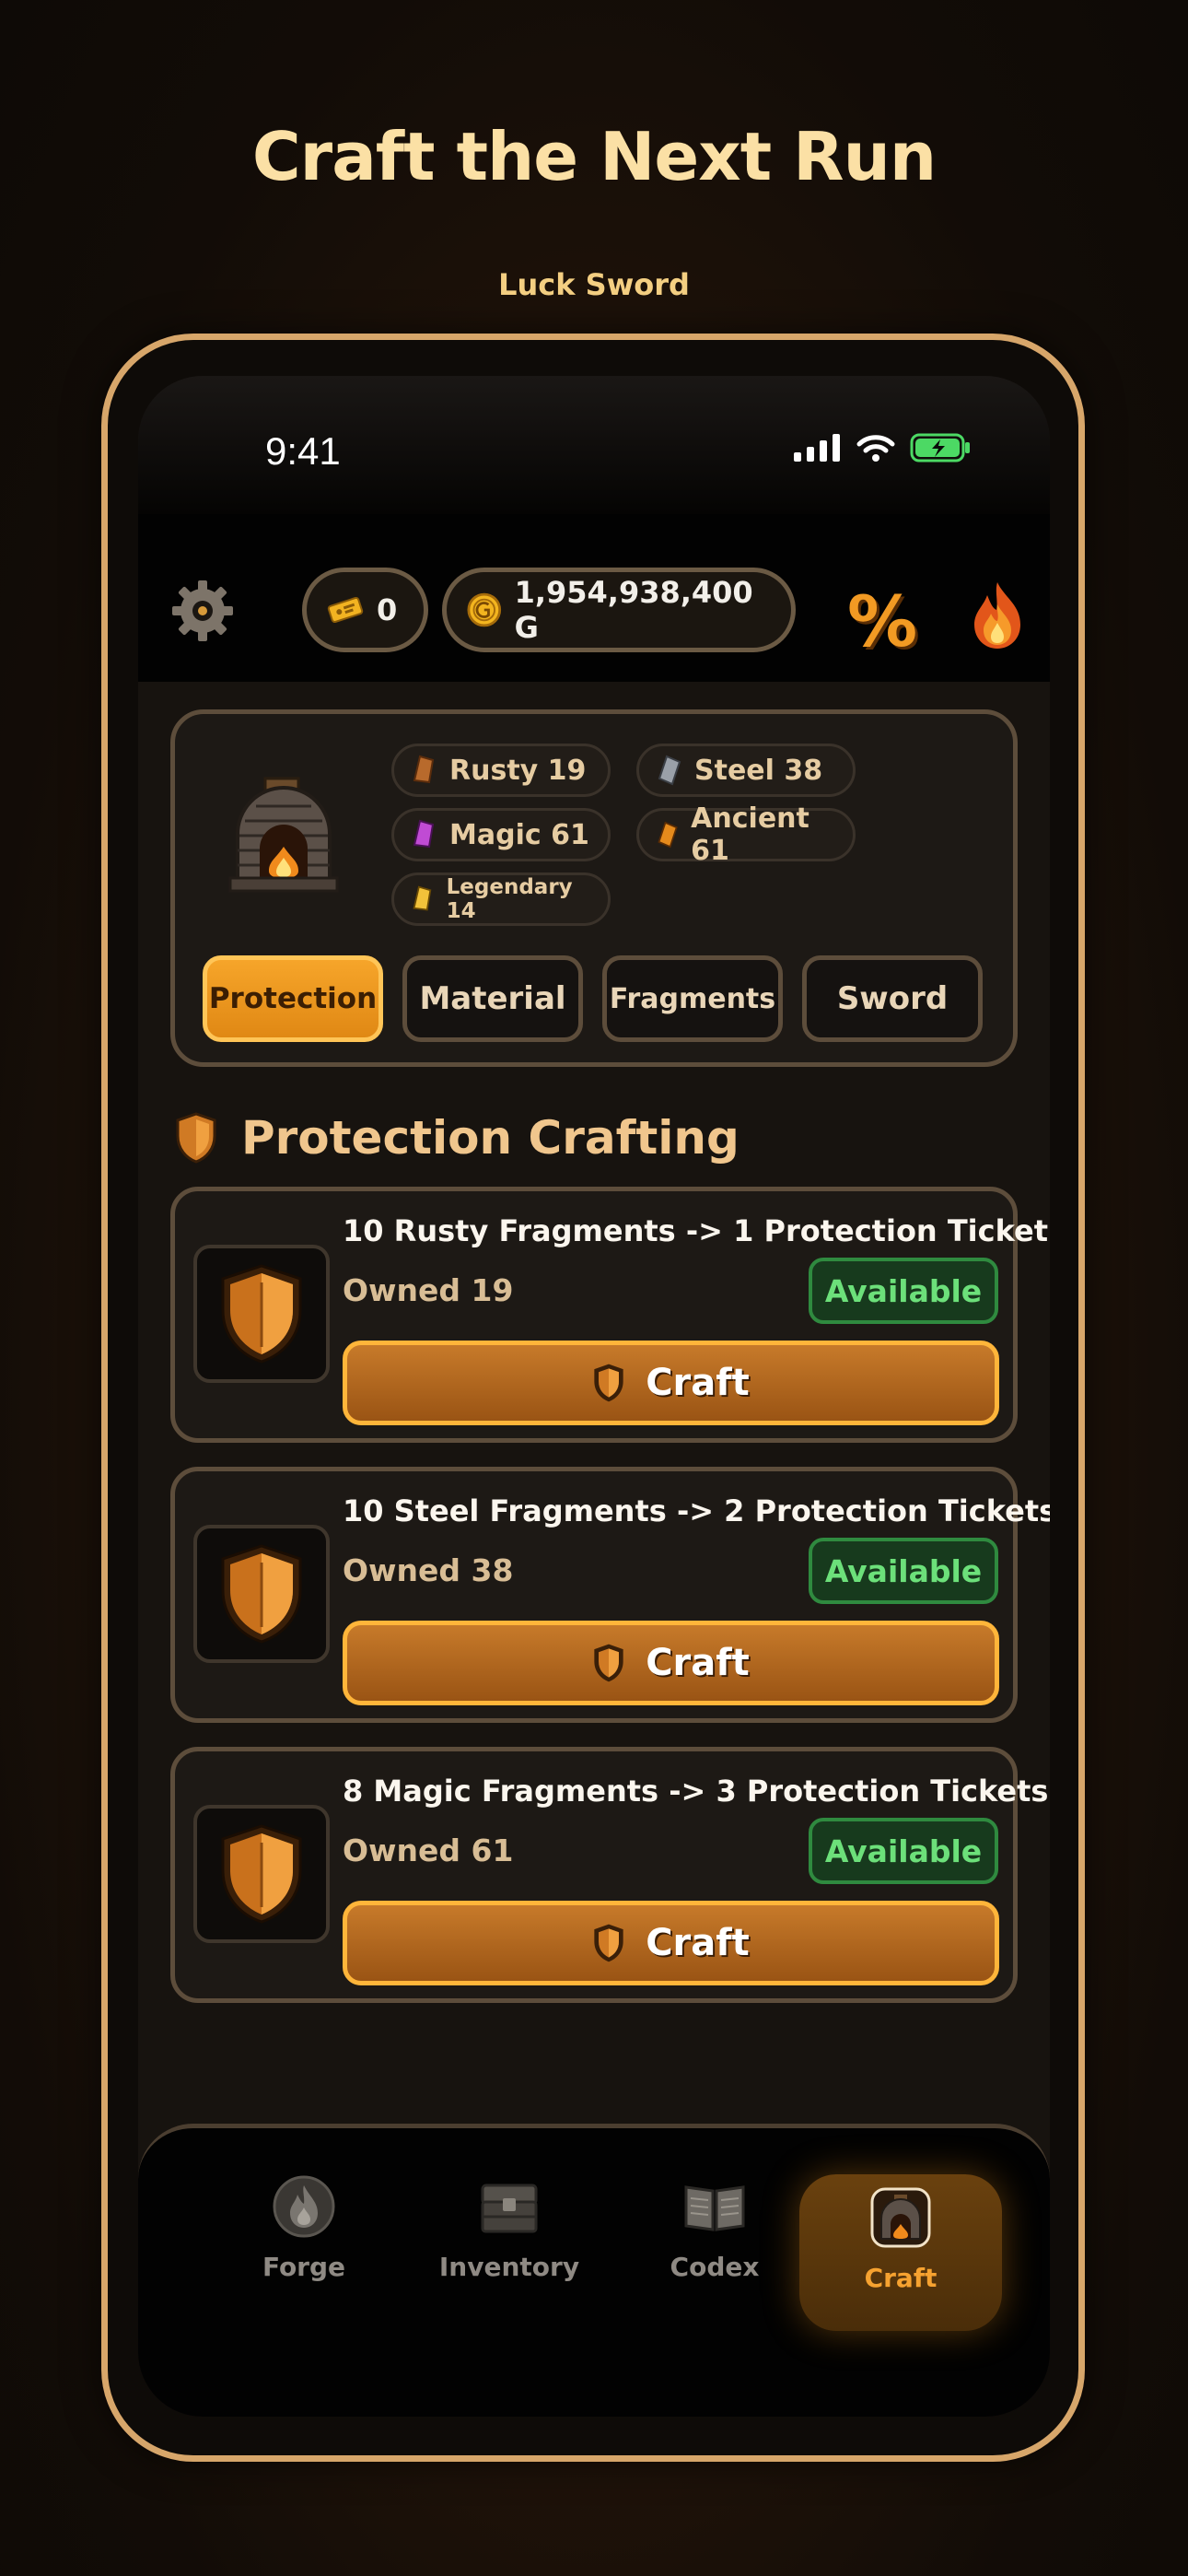 The width and height of the screenshot is (1188, 2576). I want to click on book-icon, so click(714, 2208).